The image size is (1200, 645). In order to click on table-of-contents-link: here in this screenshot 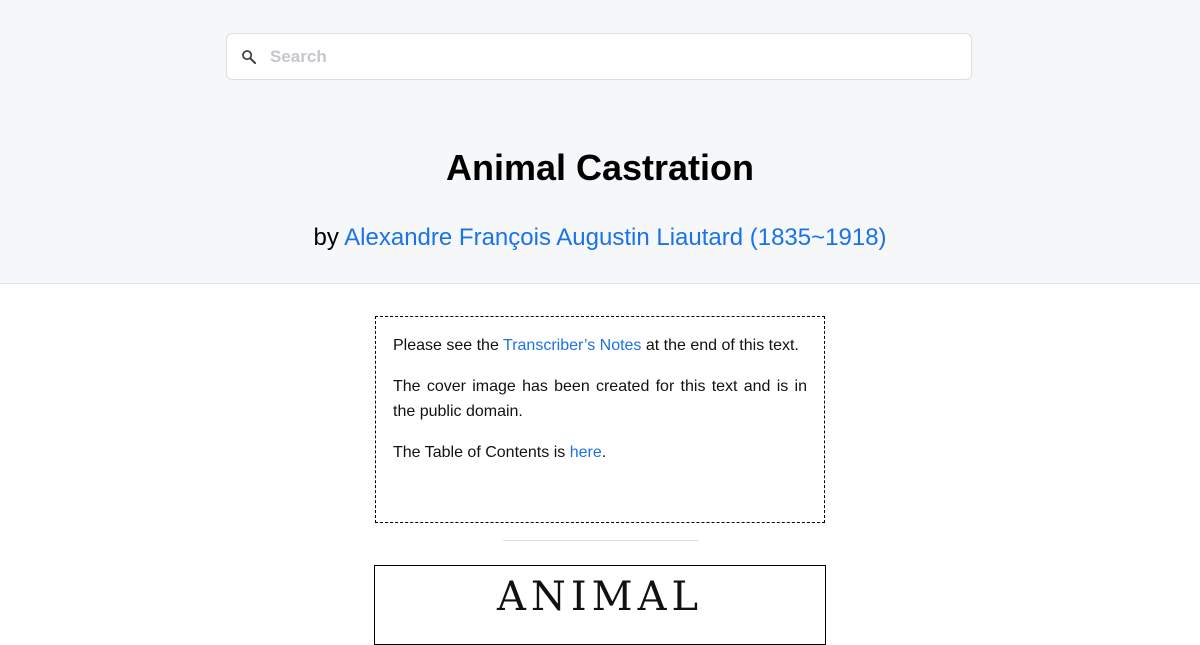, I will do `click(586, 452)`.